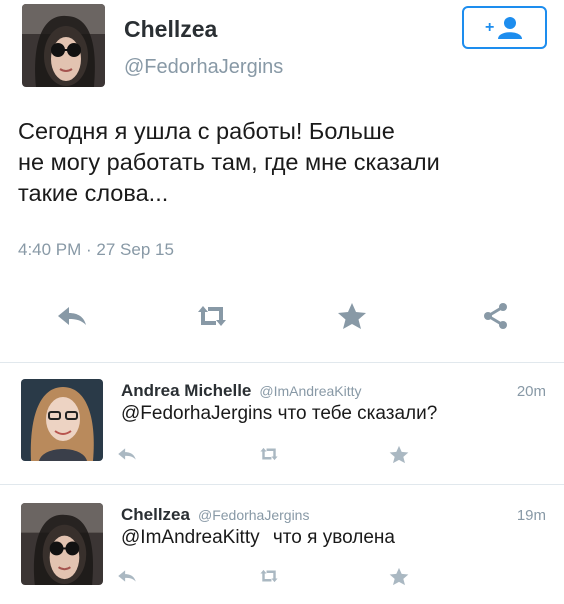 The image size is (564, 604). I want to click on mention-link: @ImAndreaKitty, so click(190, 537).